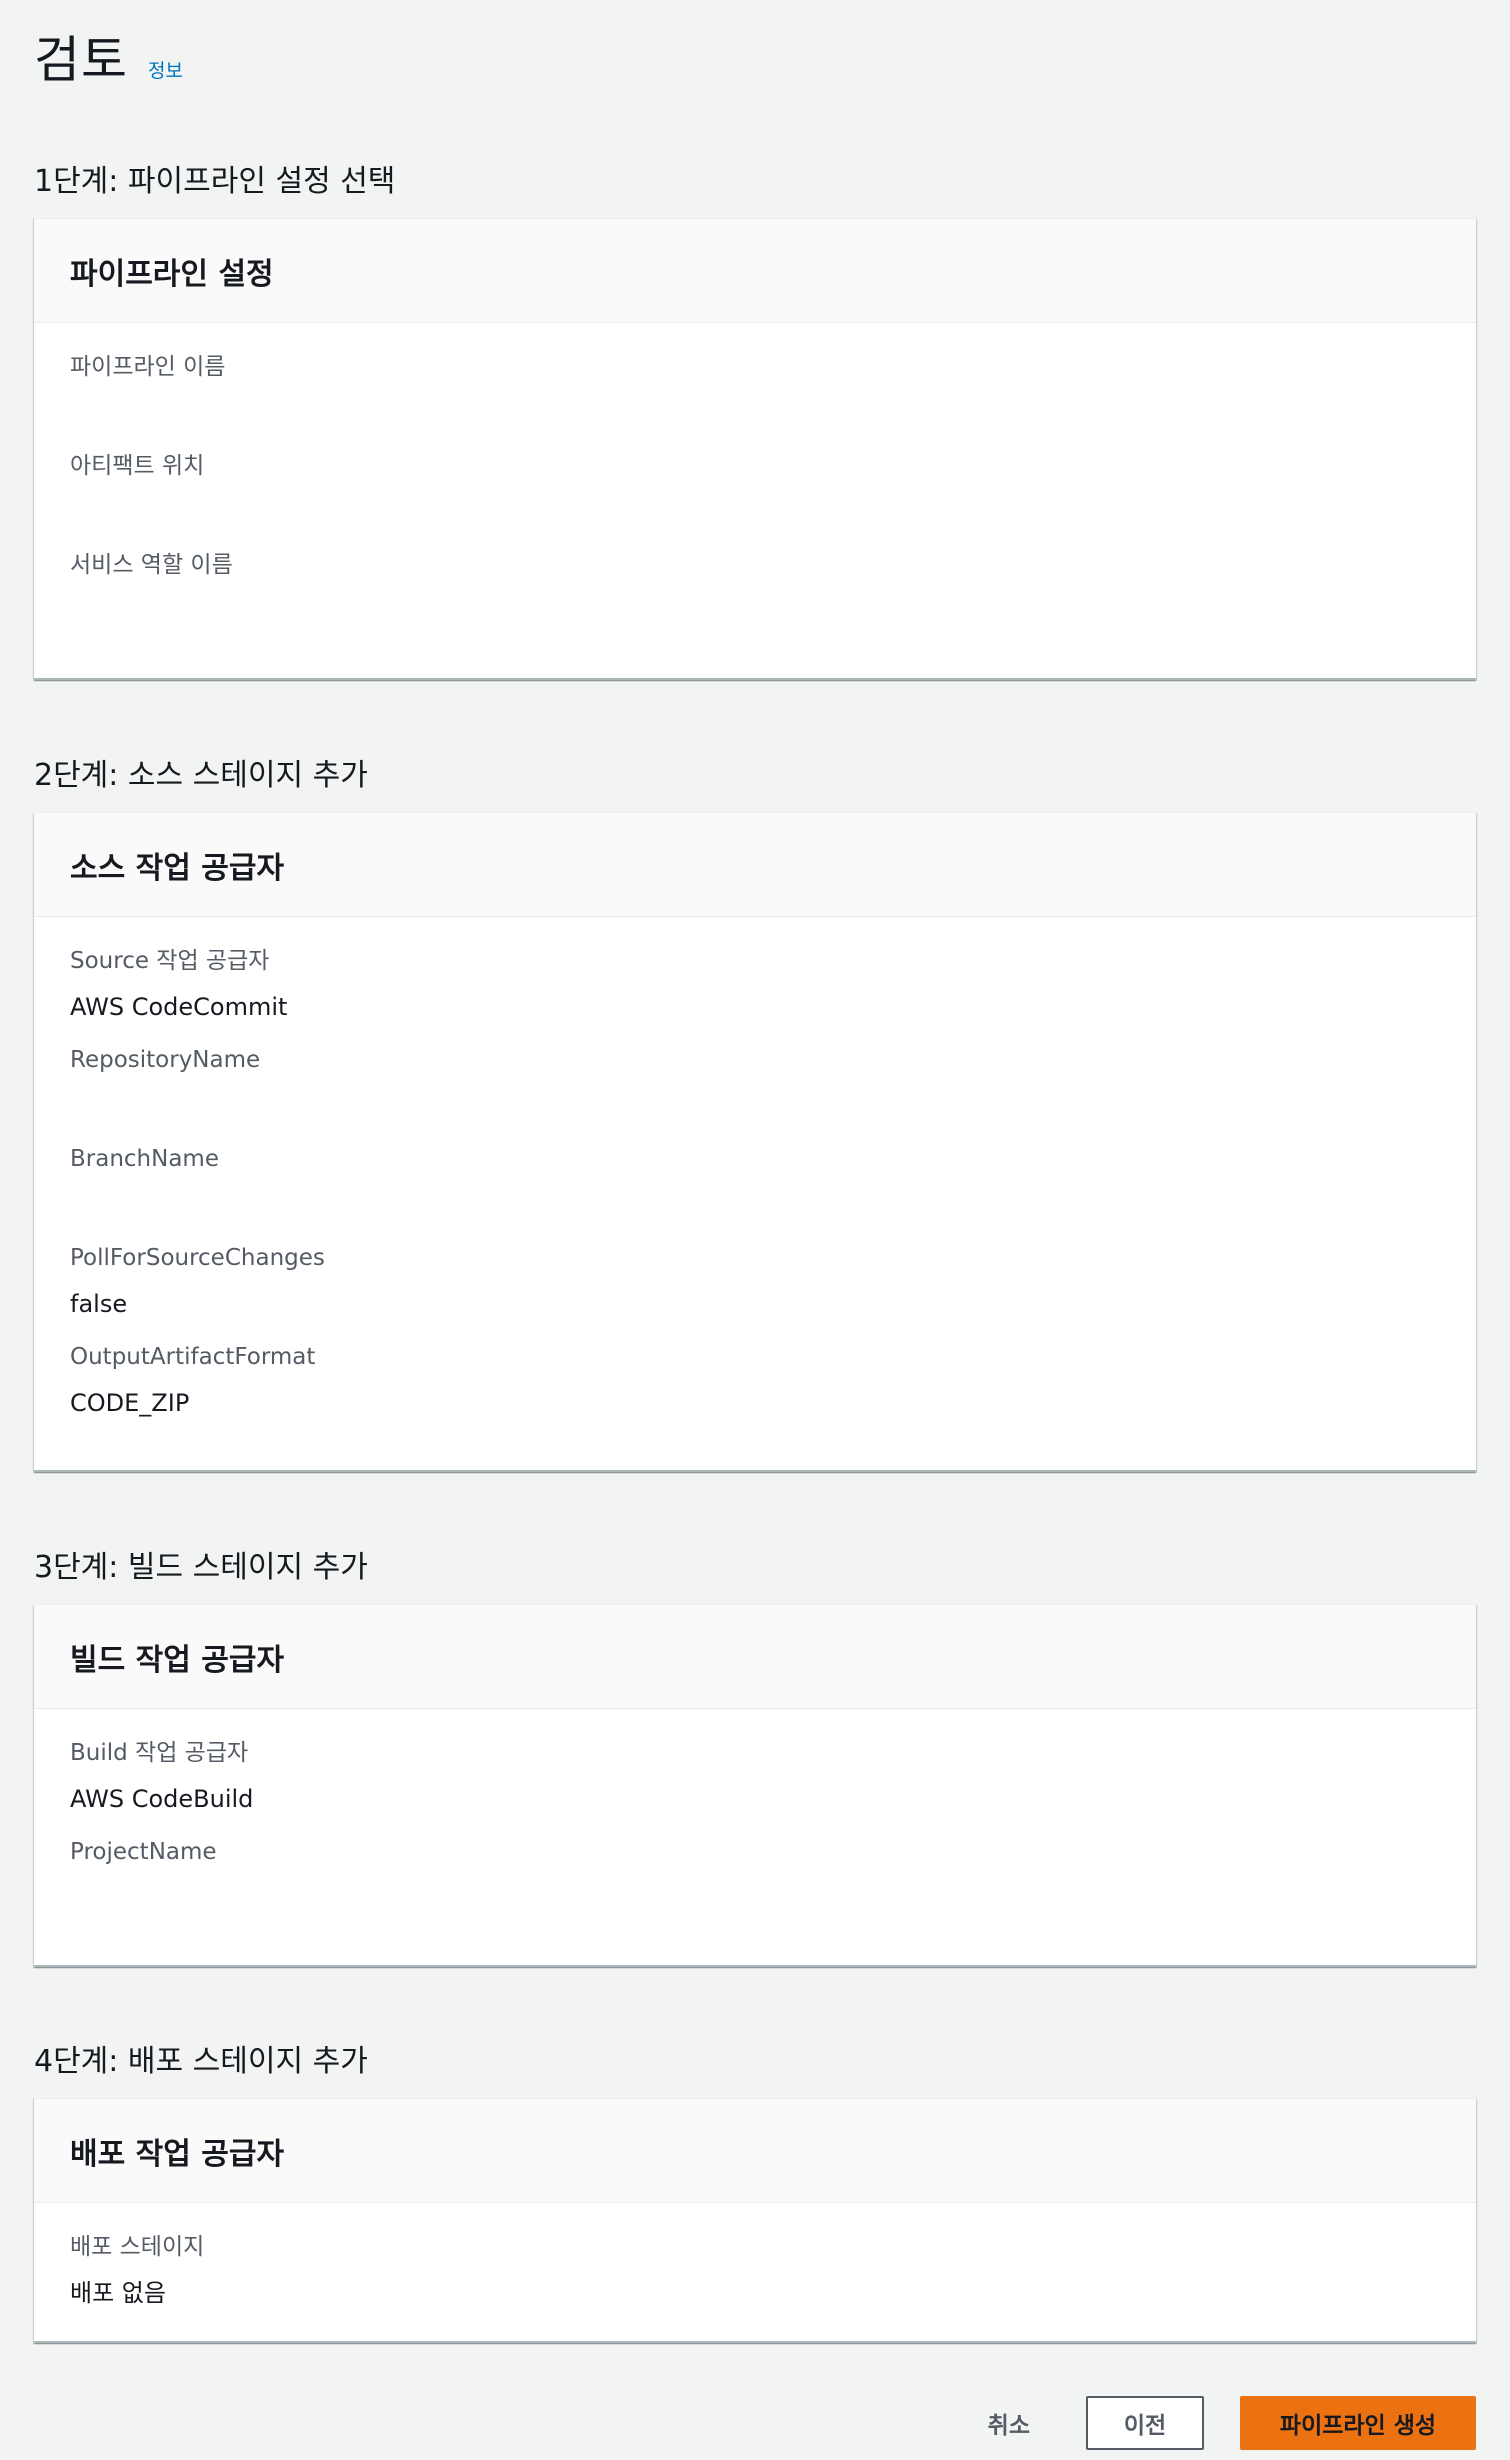 The width and height of the screenshot is (1510, 2460). I want to click on panel-header: 빌드 작업 공급자, so click(755, 1657).